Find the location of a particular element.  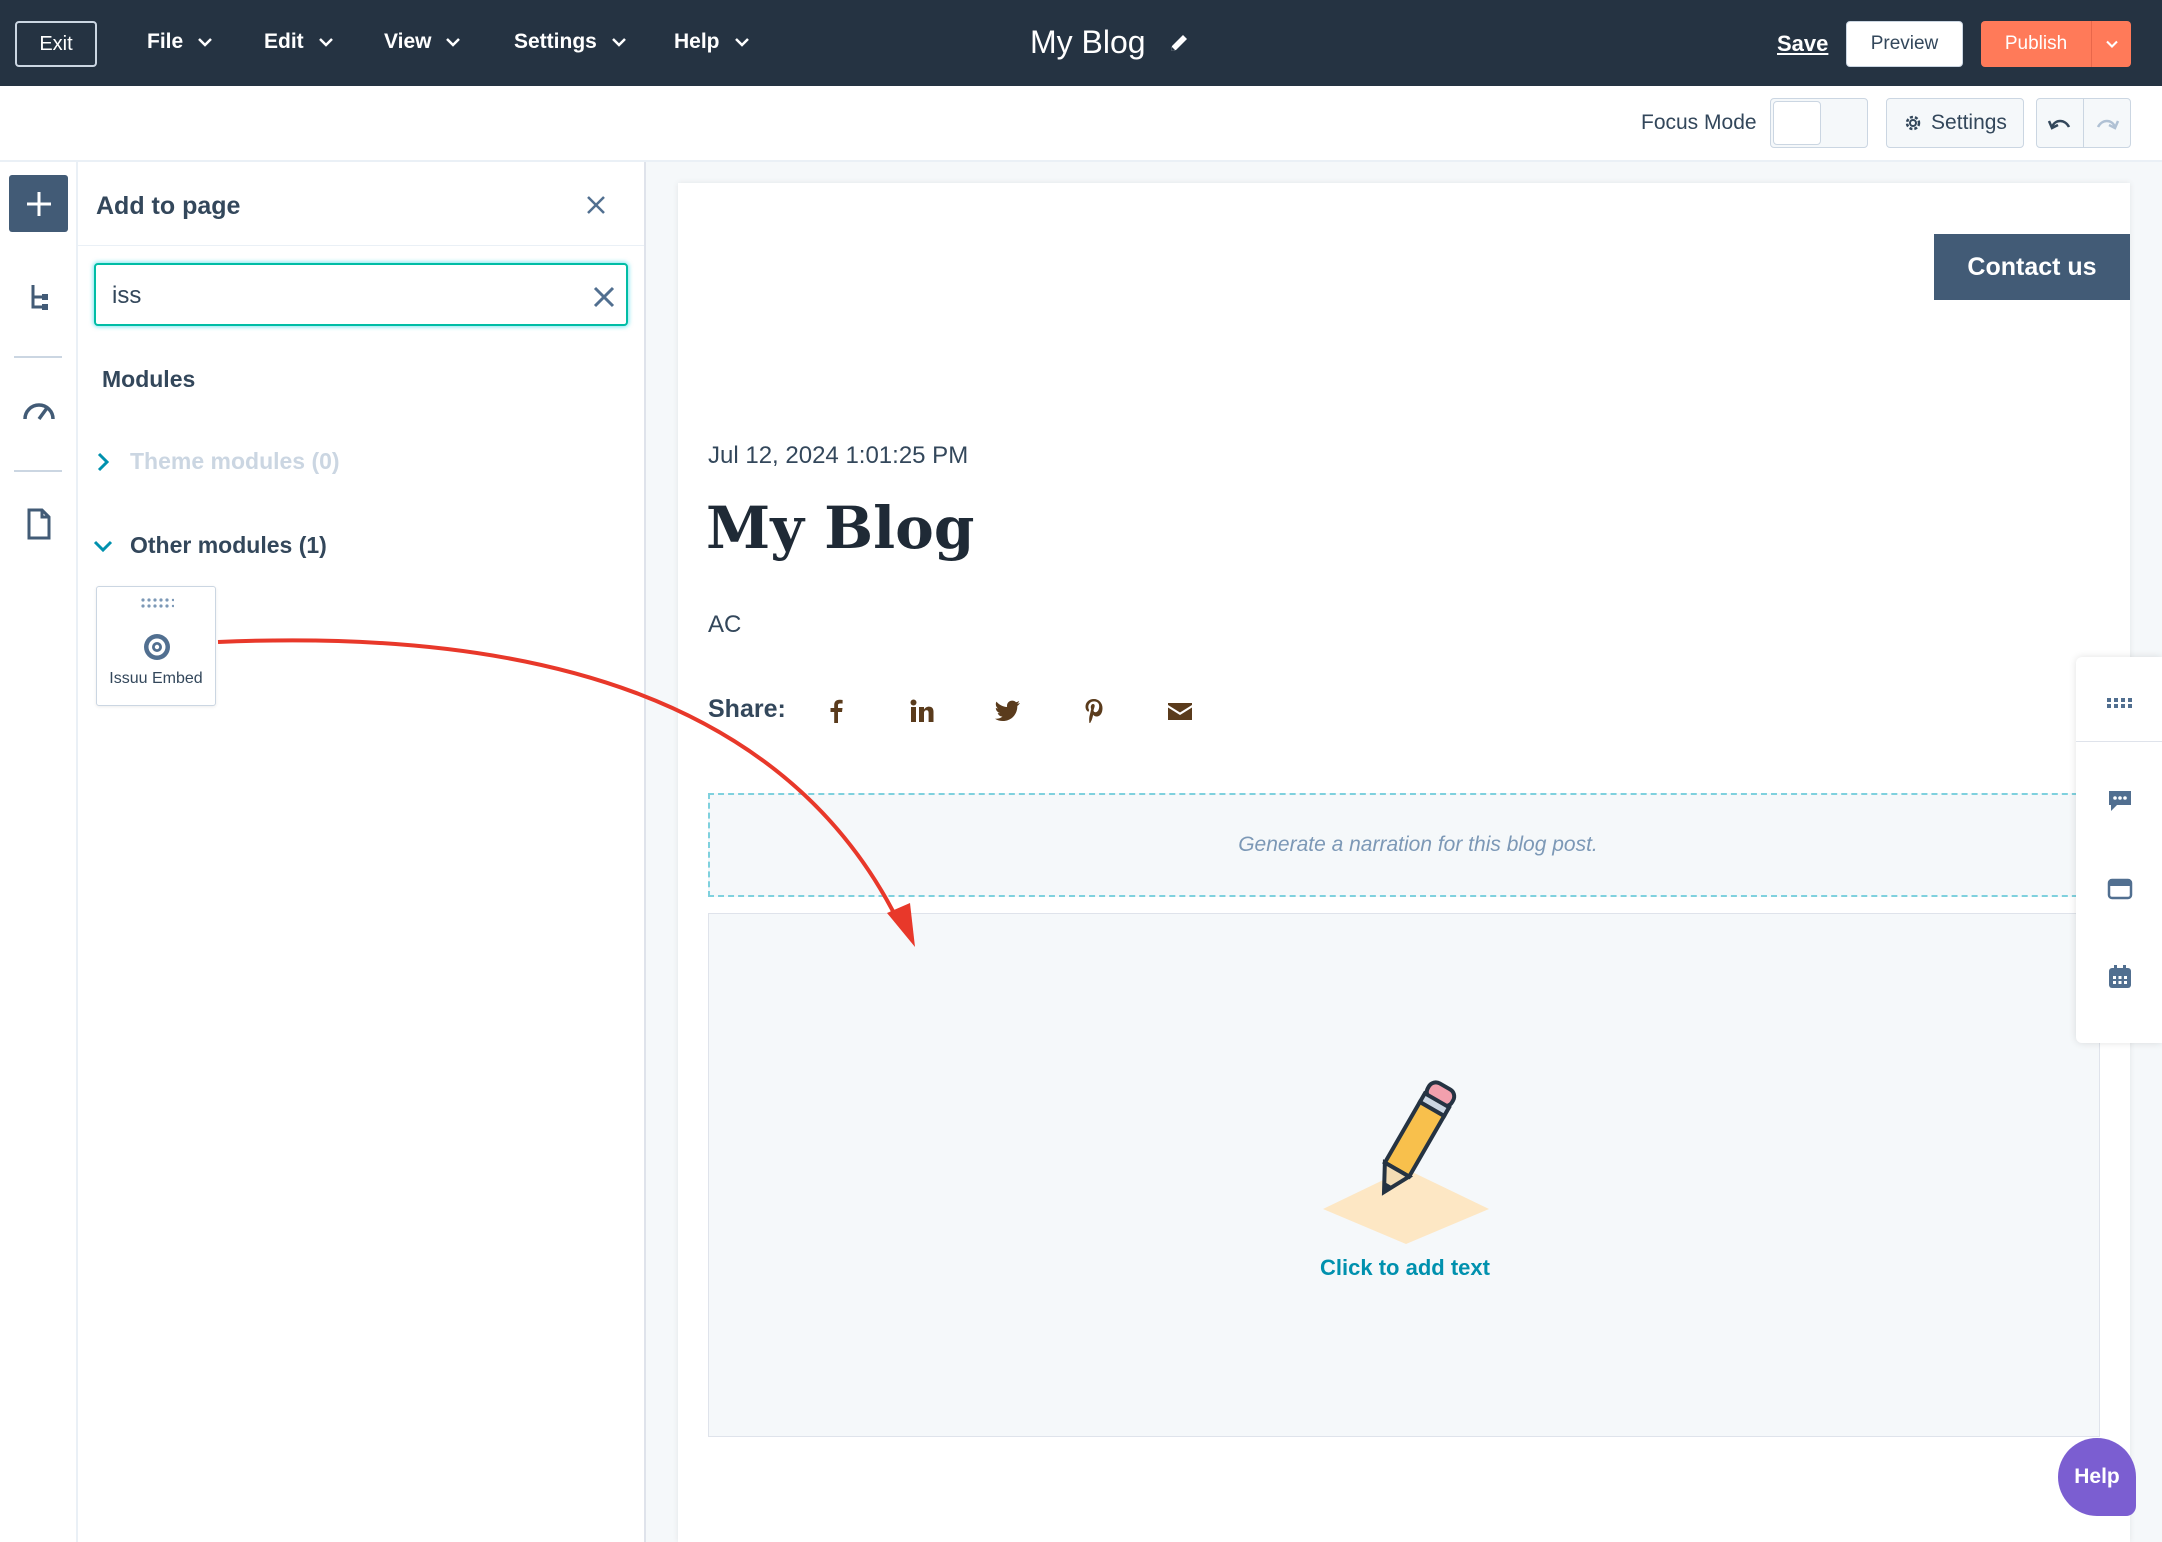

linkedin-icon is located at coordinates (922, 711).